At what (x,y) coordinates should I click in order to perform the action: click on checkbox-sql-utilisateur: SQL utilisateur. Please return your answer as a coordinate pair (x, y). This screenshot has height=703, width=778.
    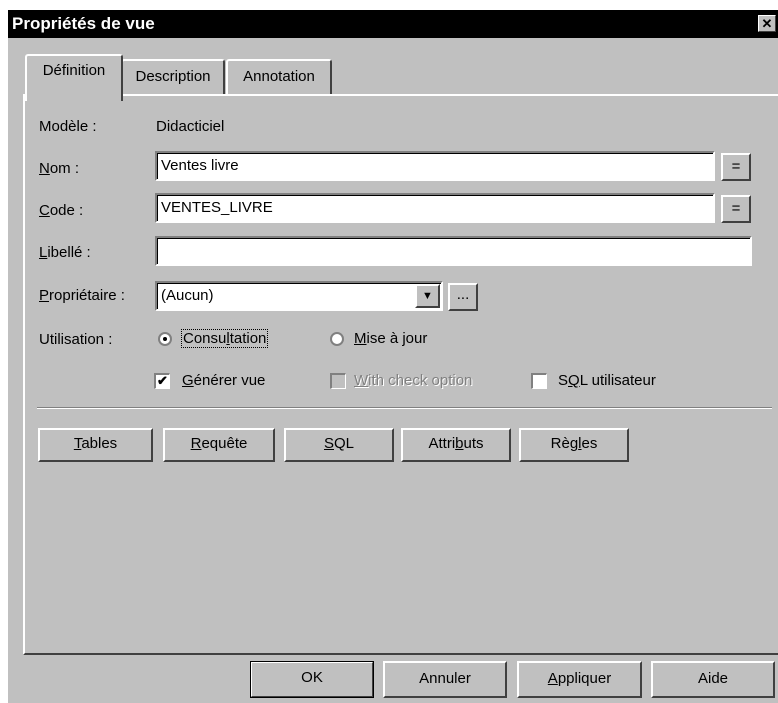
    Looking at the image, I should click on (611, 381).